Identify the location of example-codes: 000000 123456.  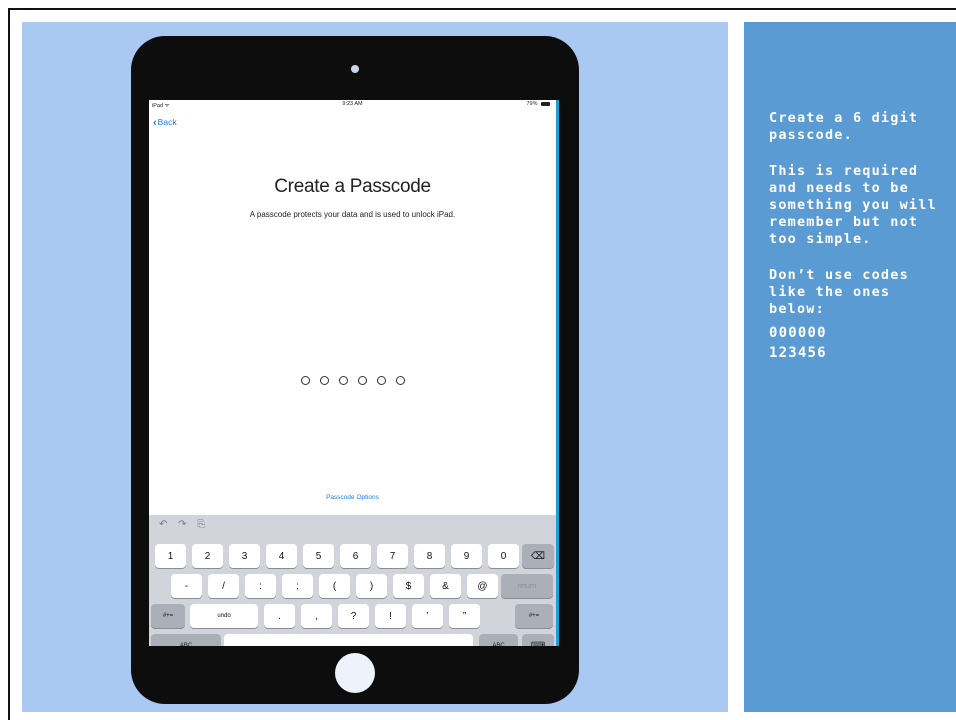
(859, 343).